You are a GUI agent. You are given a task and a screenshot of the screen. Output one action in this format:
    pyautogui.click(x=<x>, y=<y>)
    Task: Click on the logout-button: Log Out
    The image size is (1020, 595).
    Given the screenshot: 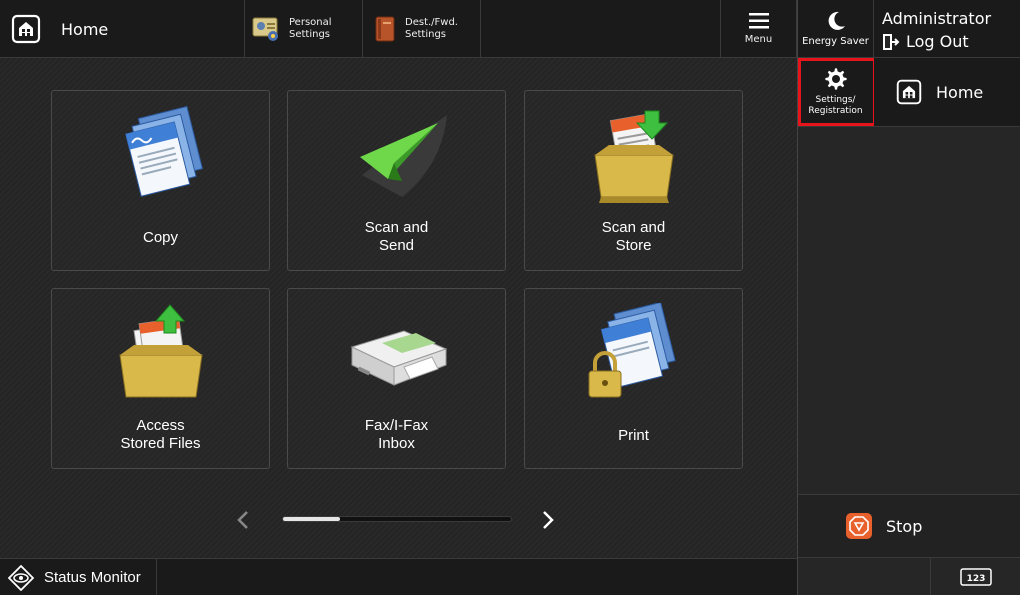 What is the action you would take?
    pyautogui.click(x=951, y=42)
    